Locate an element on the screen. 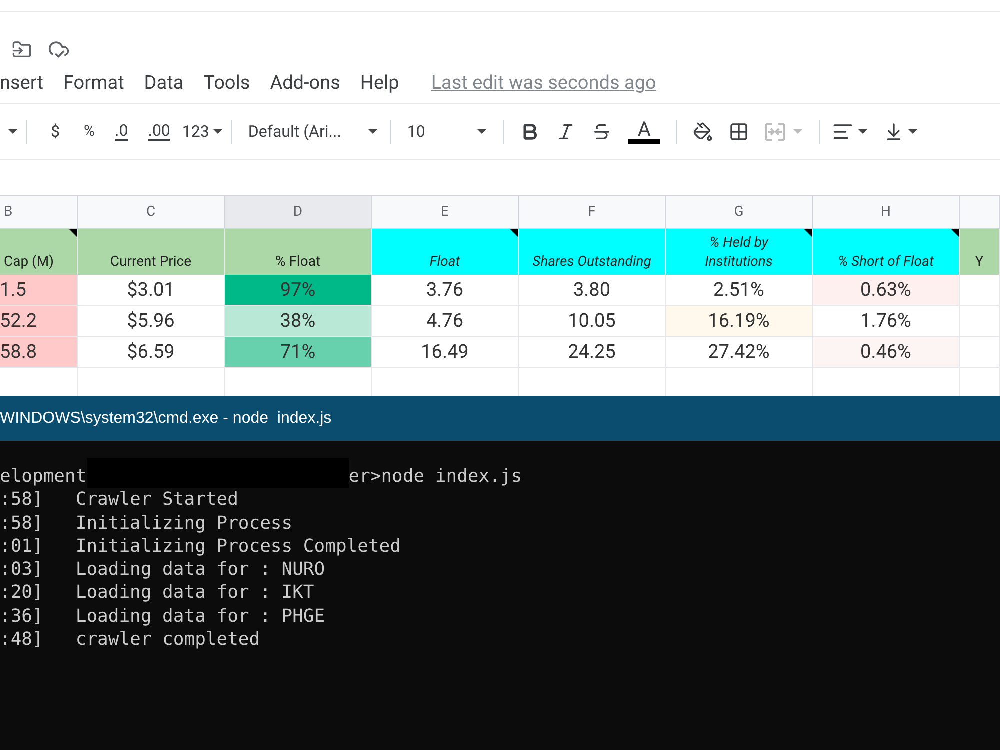 The width and height of the screenshot is (1000, 750). table-cell: 24.25 is located at coordinates (592, 352).